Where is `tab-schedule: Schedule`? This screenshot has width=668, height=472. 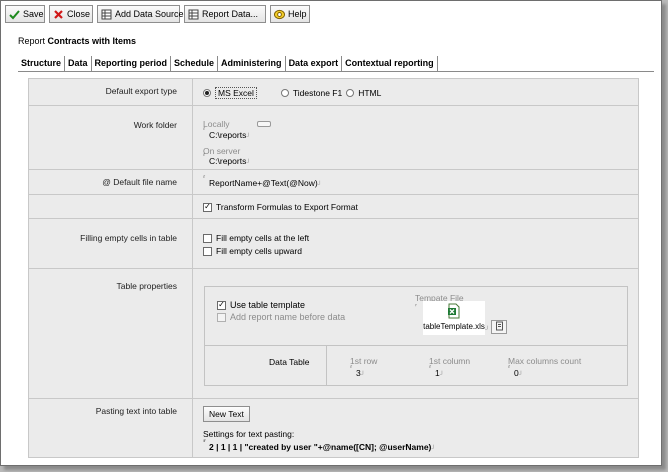 tab-schedule: Schedule is located at coordinates (195, 63).